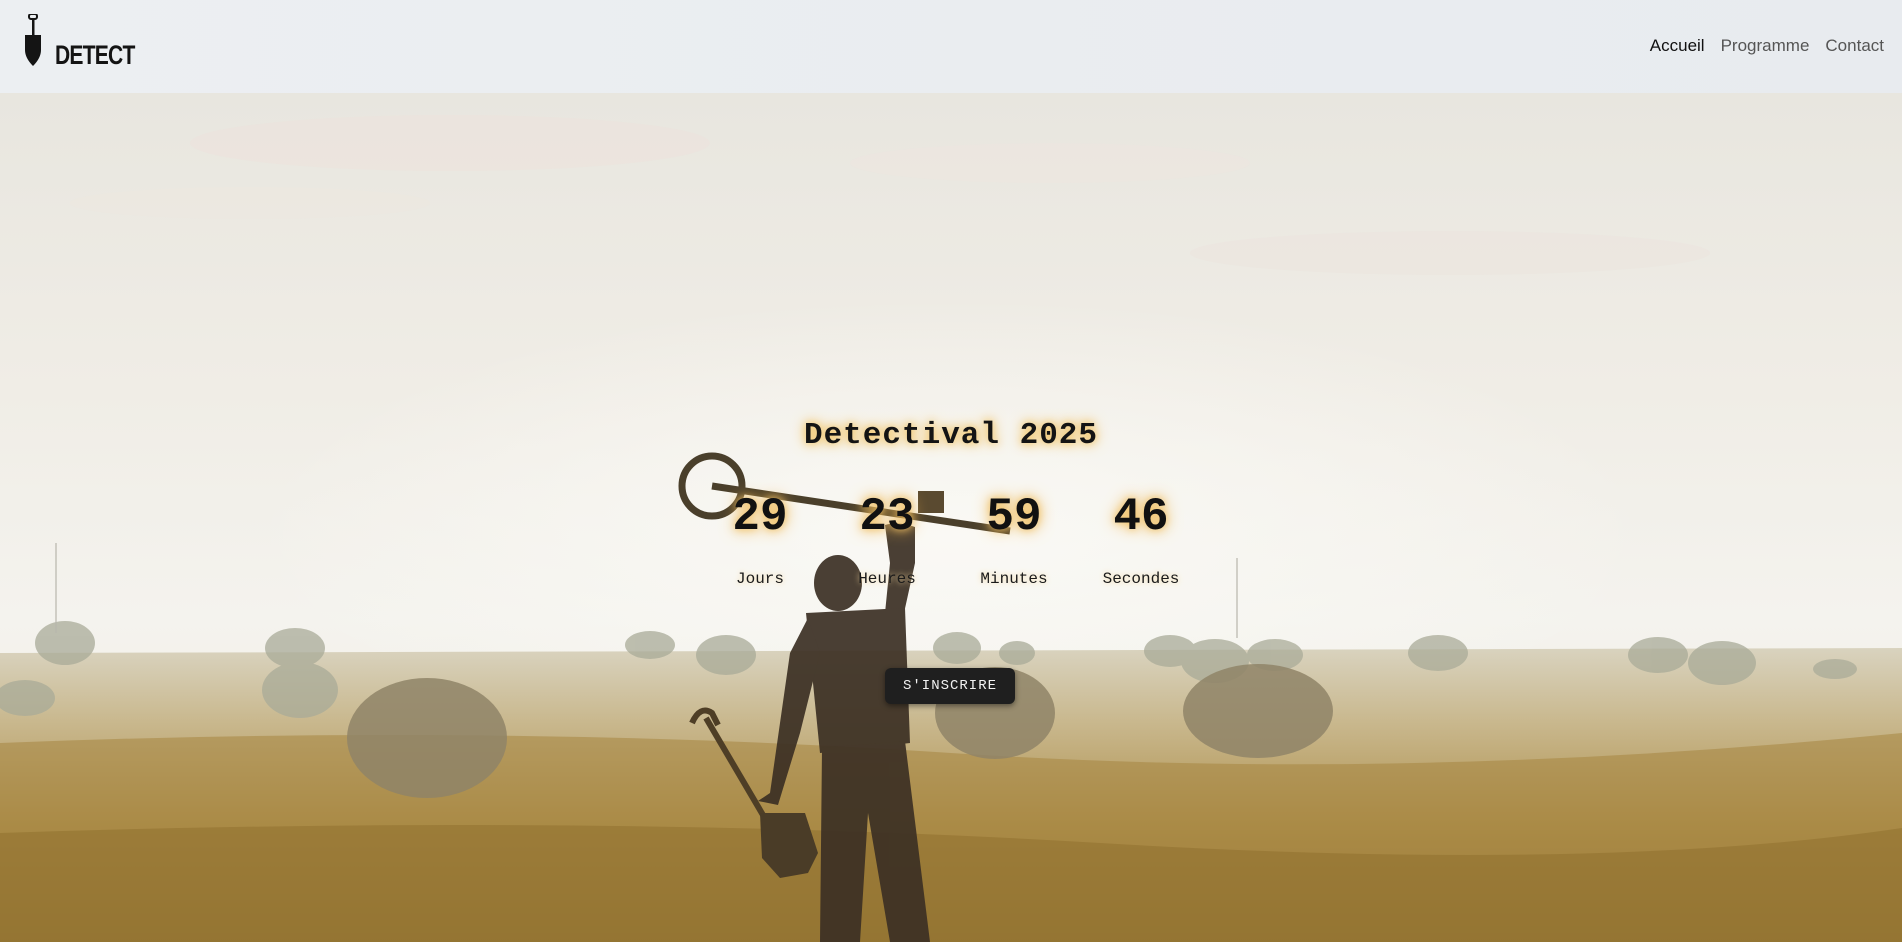 This screenshot has height=942, width=1902. Describe the element at coordinates (1765, 46) in the screenshot. I see `nav-item-programme: Programme` at that location.